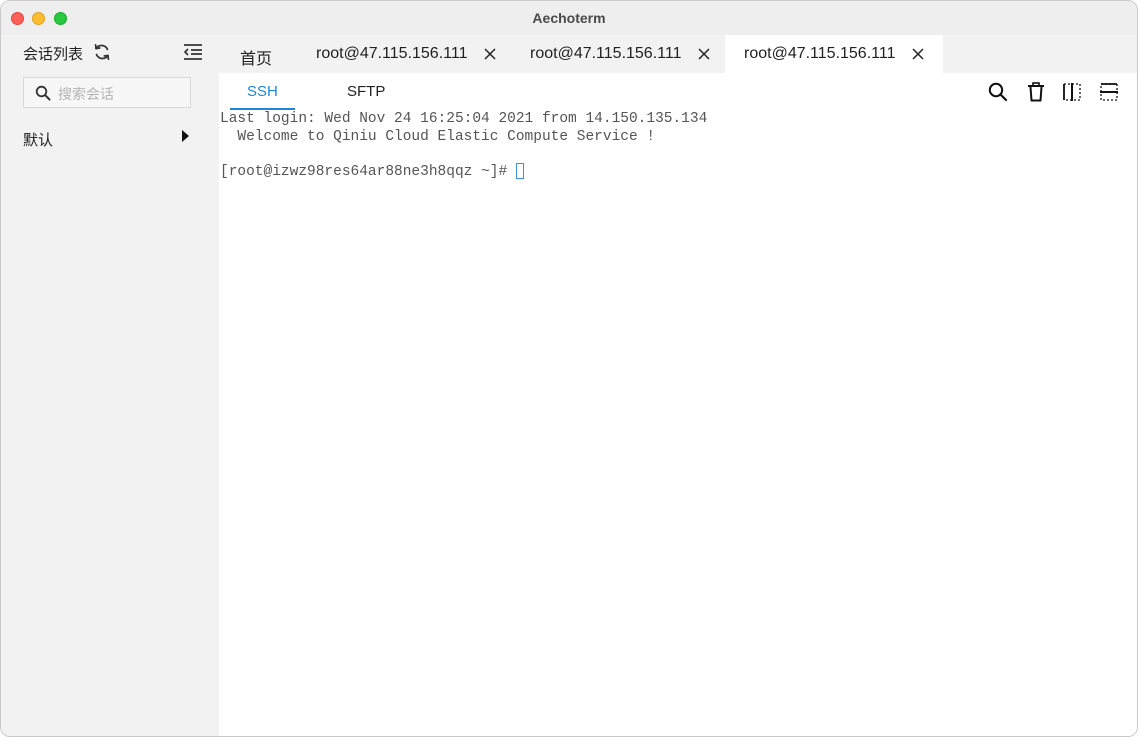 The image size is (1138, 737). I want to click on caret-right-icon, so click(185, 136).